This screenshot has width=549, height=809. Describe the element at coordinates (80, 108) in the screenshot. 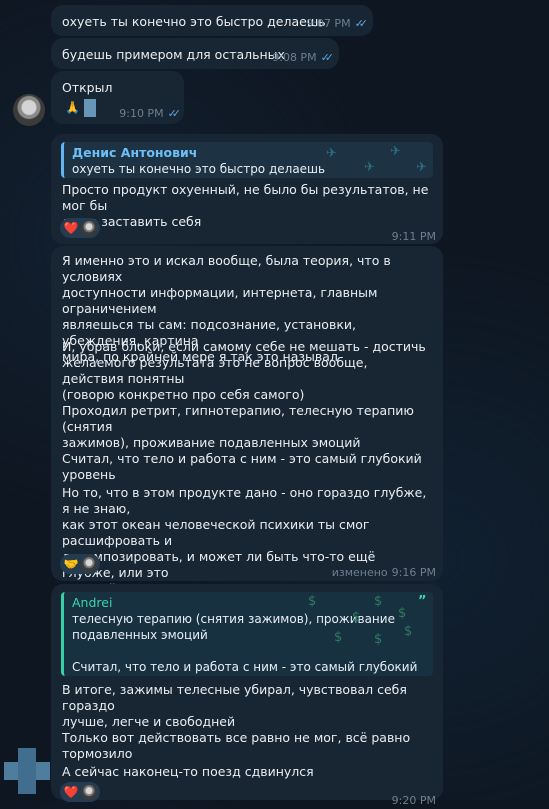

I see `pray-emoji: 🙏` at that location.